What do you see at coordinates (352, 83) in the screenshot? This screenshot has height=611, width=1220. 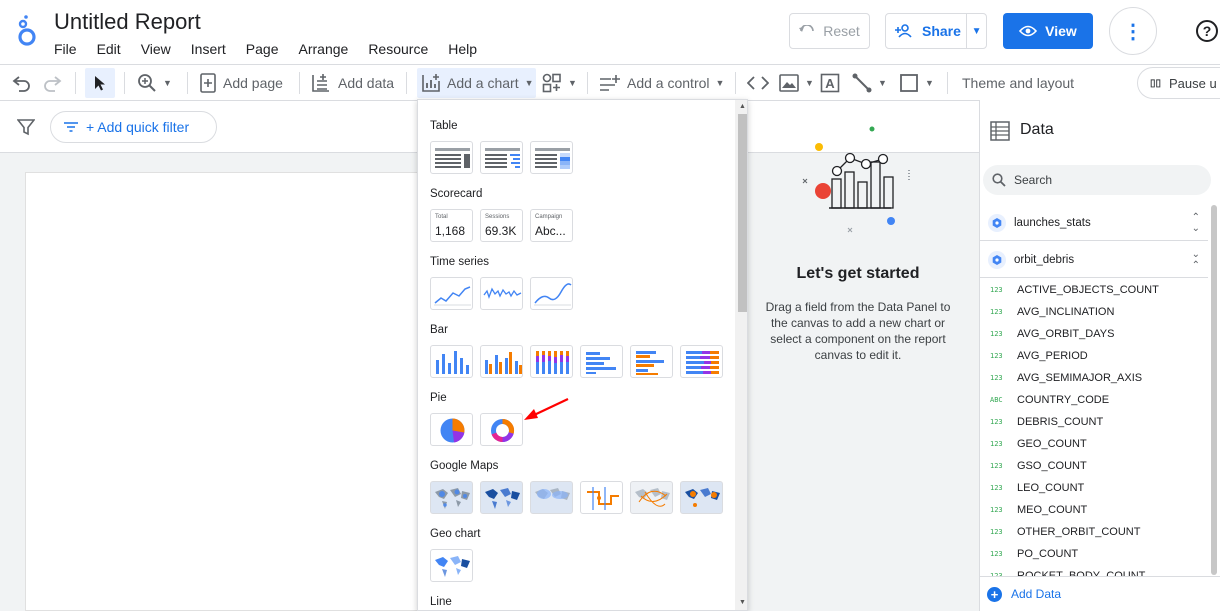 I see `add-data-button: Add data` at bounding box center [352, 83].